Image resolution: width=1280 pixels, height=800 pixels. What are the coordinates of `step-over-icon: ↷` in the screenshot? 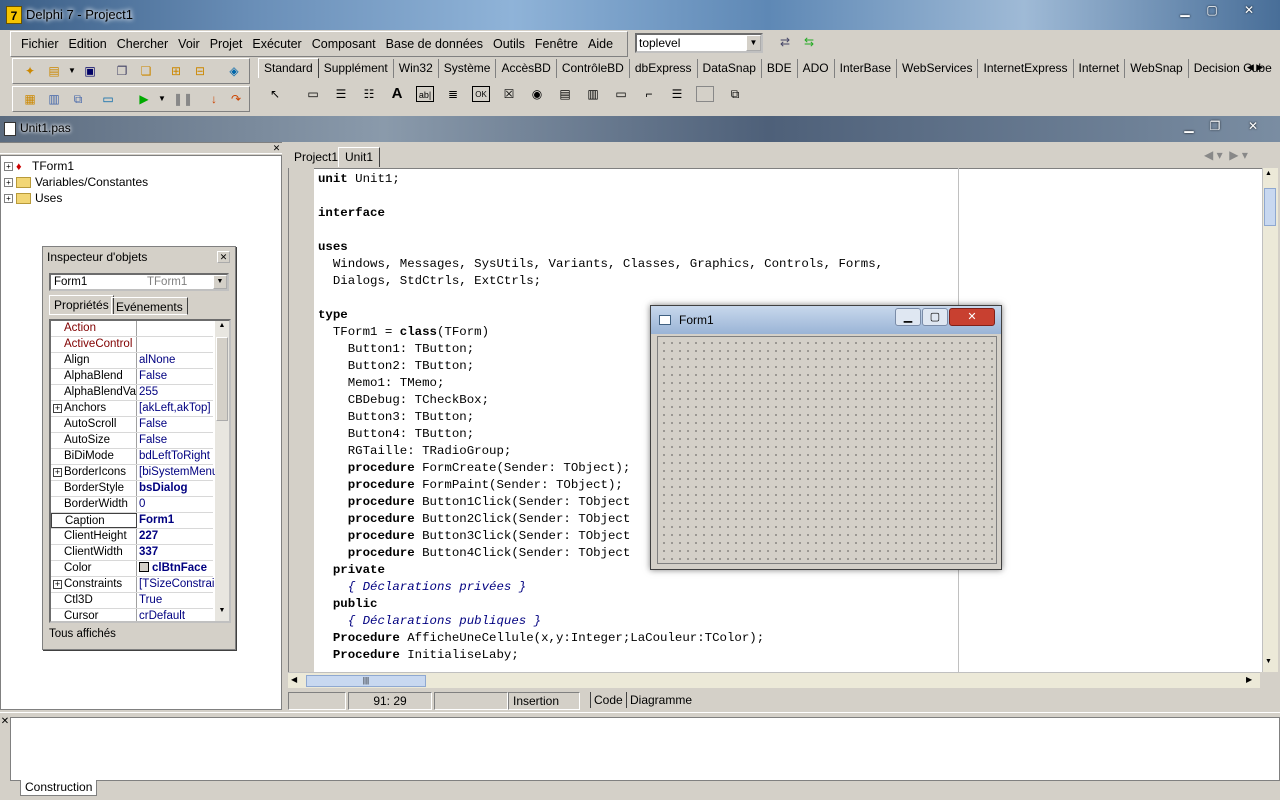 It's located at (236, 99).